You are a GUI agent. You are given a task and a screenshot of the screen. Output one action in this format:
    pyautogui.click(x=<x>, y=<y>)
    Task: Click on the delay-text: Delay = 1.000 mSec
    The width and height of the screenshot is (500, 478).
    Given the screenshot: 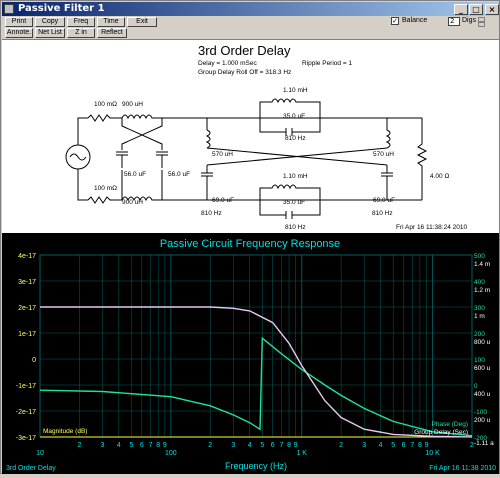 What is the action you would take?
    pyautogui.click(x=227, y=63)
    